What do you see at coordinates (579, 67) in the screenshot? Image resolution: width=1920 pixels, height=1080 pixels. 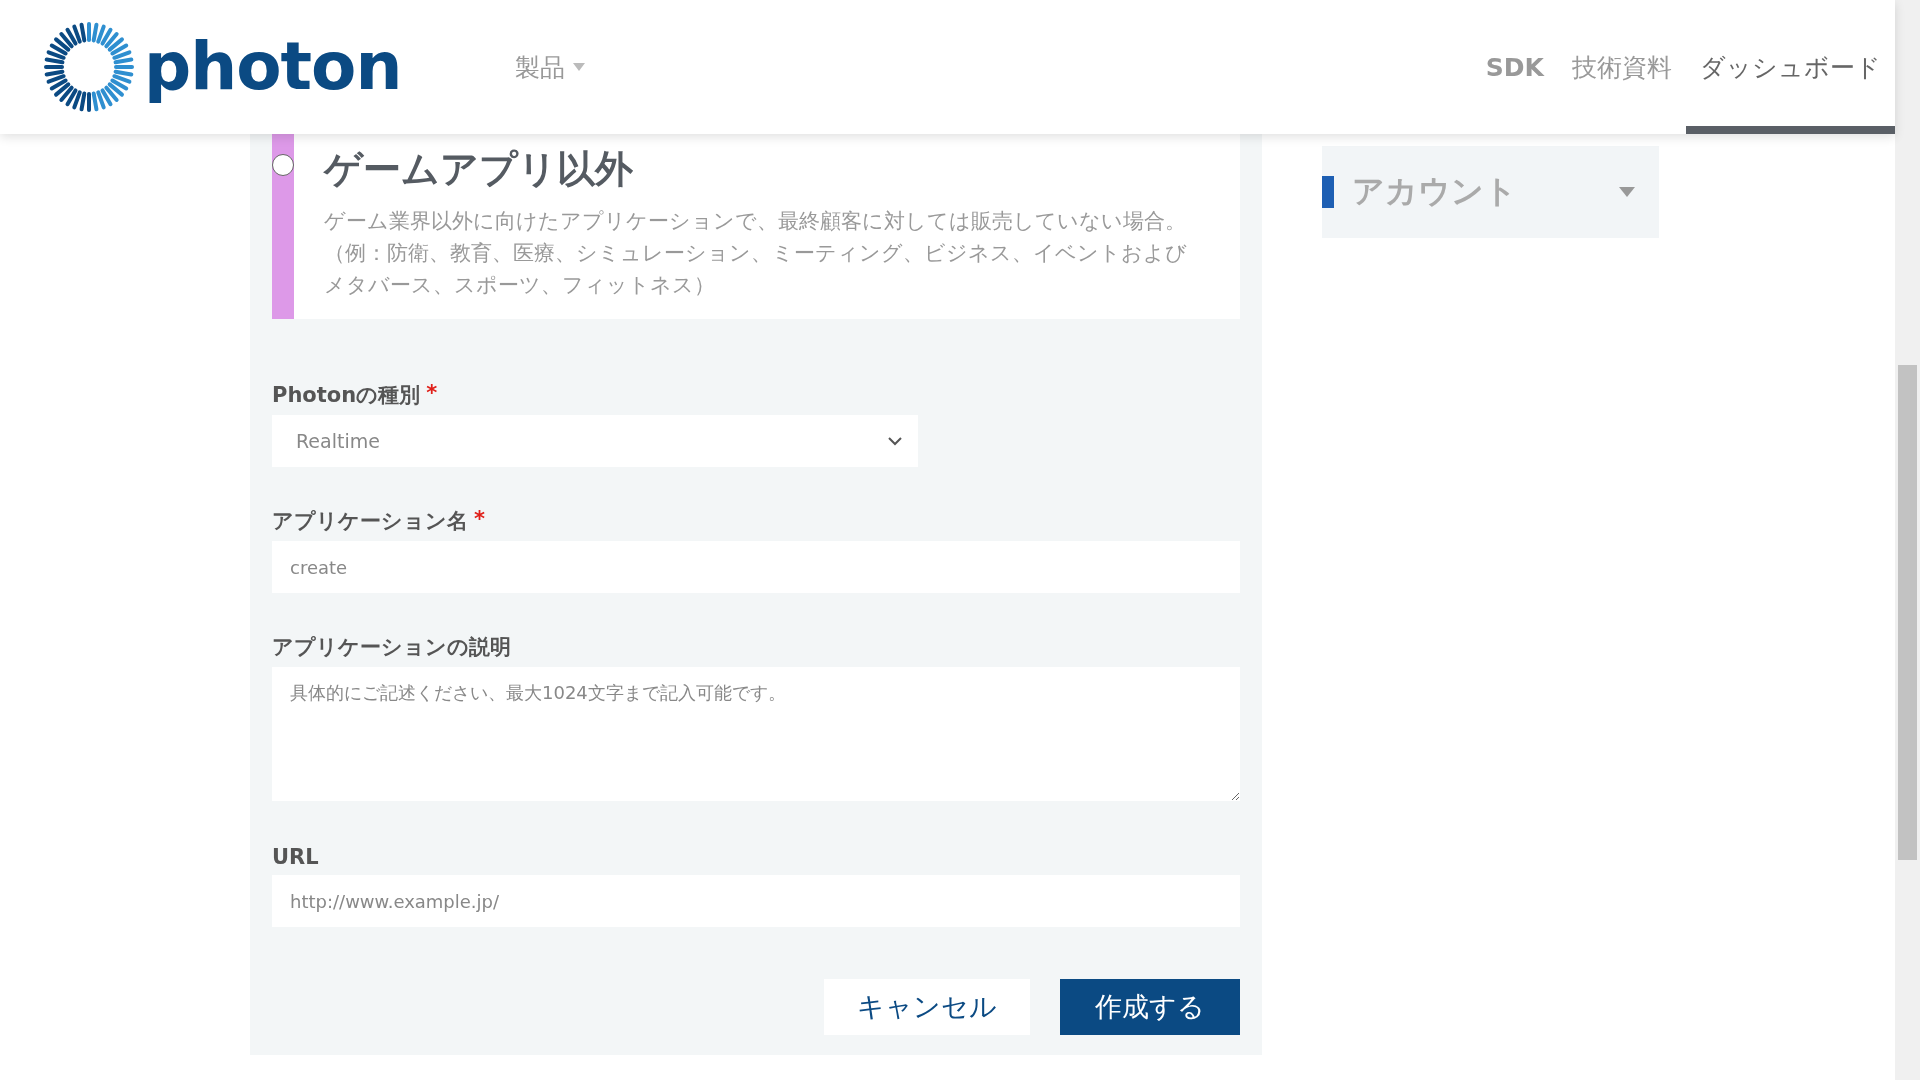 I see `caret-icon` at bounding box center [579, 67].